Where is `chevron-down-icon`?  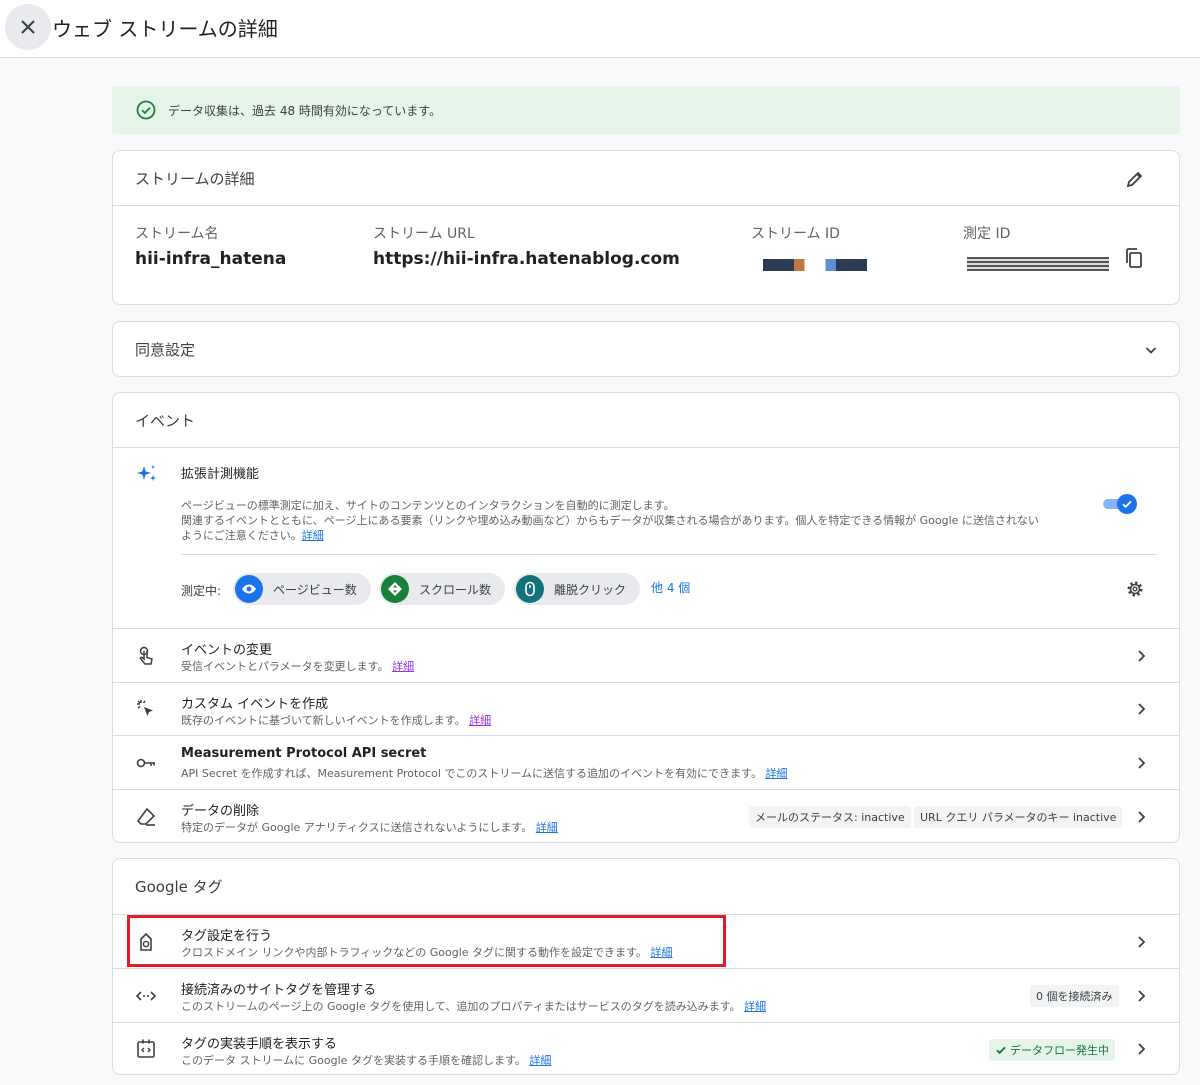
chevron-down-icon is located at coordinates (1151, 350).